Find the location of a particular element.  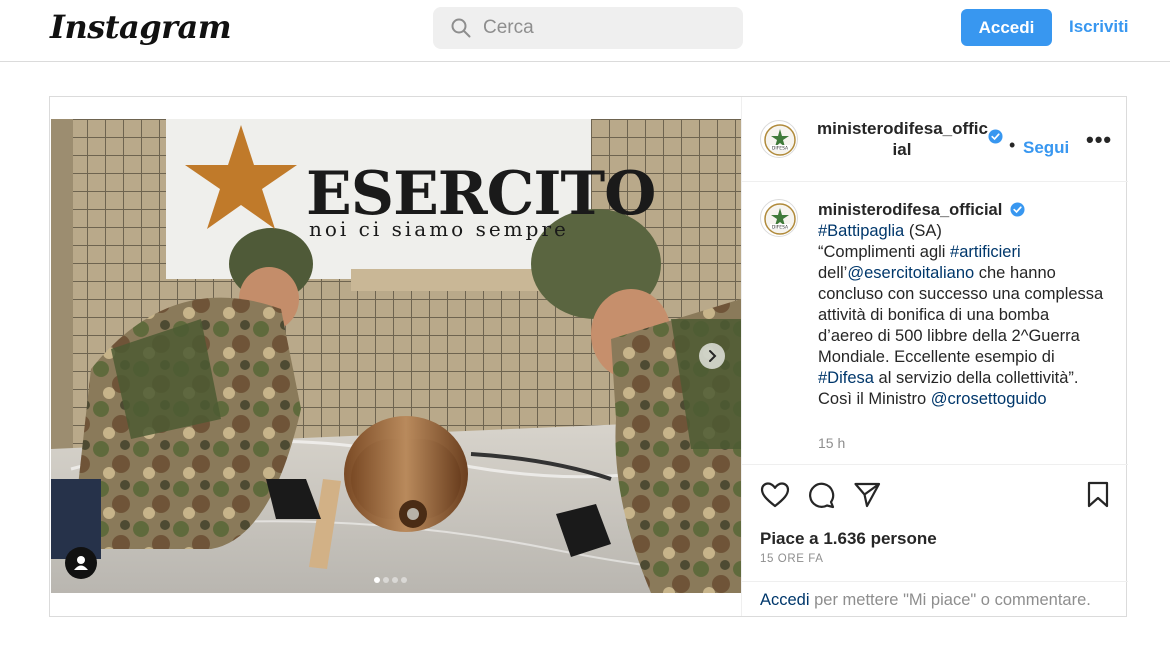

more-icon: ••• is located at coordinates (1099, 139).